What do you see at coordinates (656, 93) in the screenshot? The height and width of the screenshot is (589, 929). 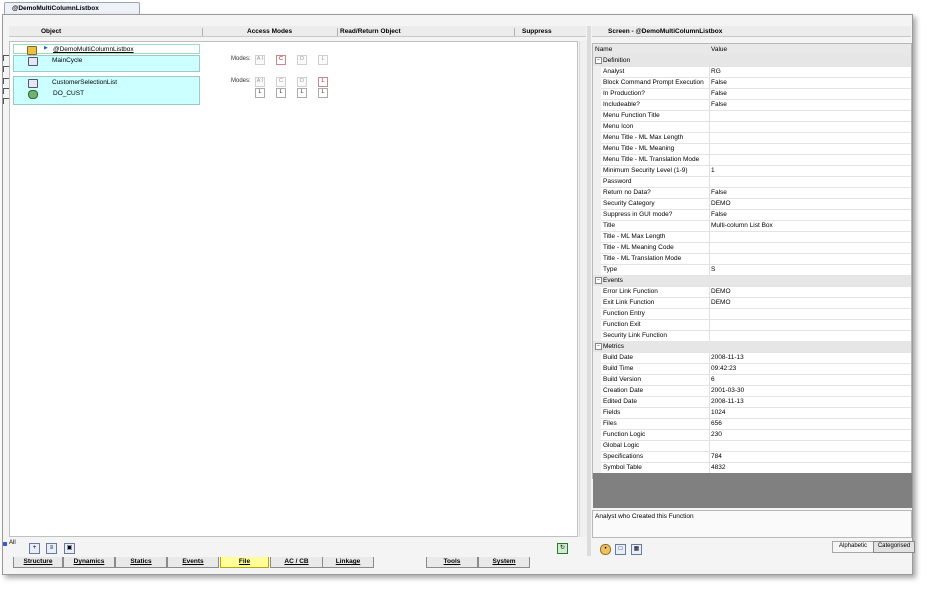 I see `property-name: In Production?` at bounding box center [656, 93].